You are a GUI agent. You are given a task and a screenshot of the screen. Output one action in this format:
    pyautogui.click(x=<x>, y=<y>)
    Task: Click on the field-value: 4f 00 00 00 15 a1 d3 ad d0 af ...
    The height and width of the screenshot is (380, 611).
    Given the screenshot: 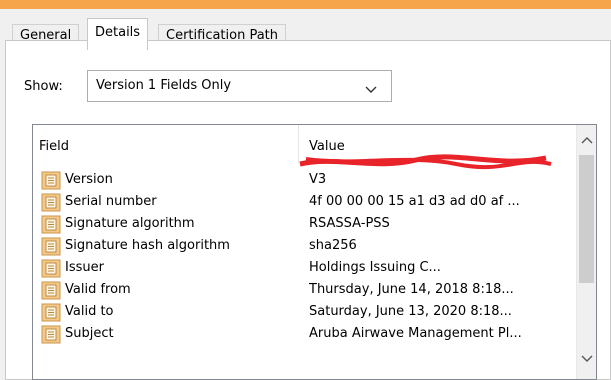 What is the action you would take?
    pyautogui.click(x=414, y=201)
    